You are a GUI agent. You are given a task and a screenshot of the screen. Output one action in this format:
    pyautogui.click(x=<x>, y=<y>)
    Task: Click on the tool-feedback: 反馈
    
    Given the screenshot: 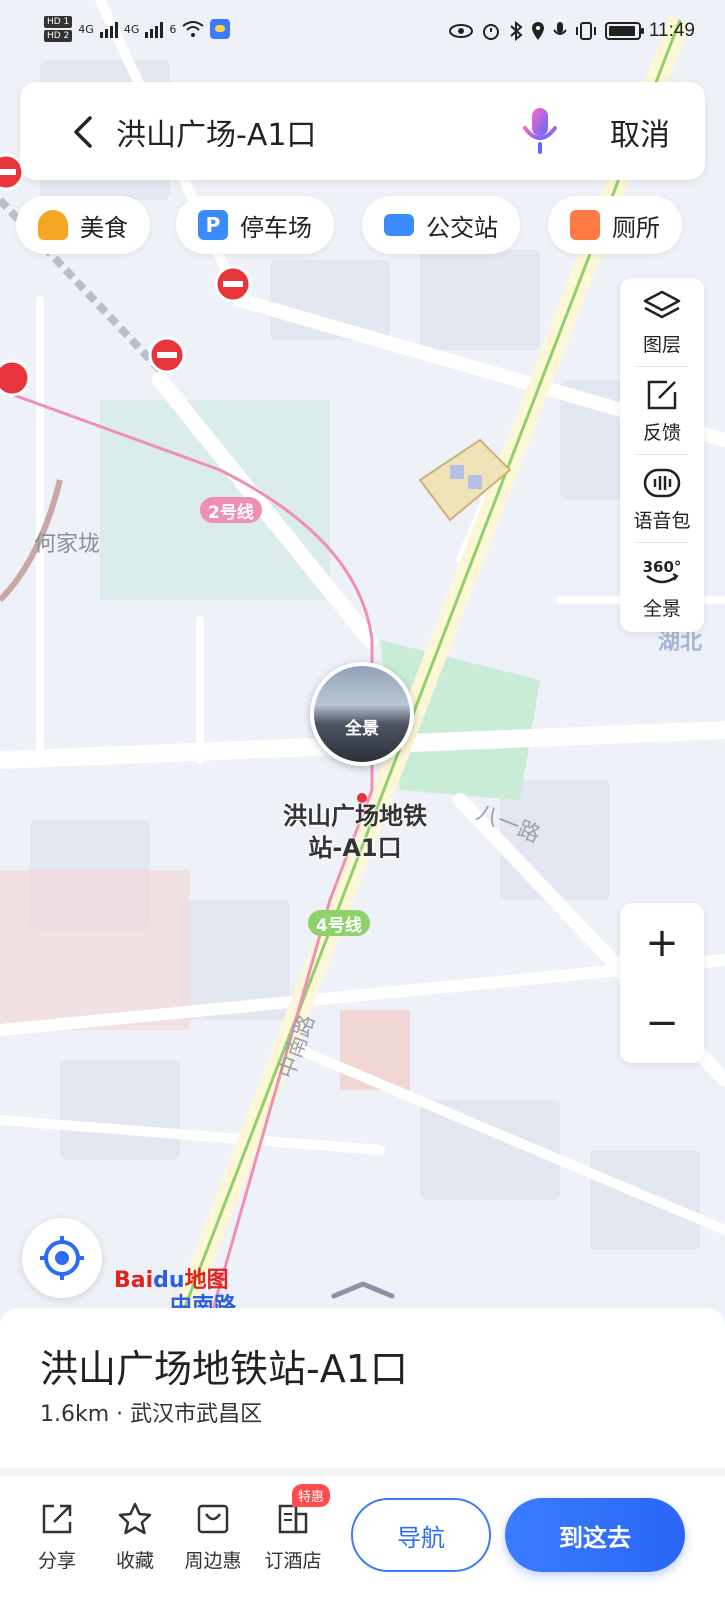 What is the action you would take?
    pyautogui.click(x=662, y=409)
    